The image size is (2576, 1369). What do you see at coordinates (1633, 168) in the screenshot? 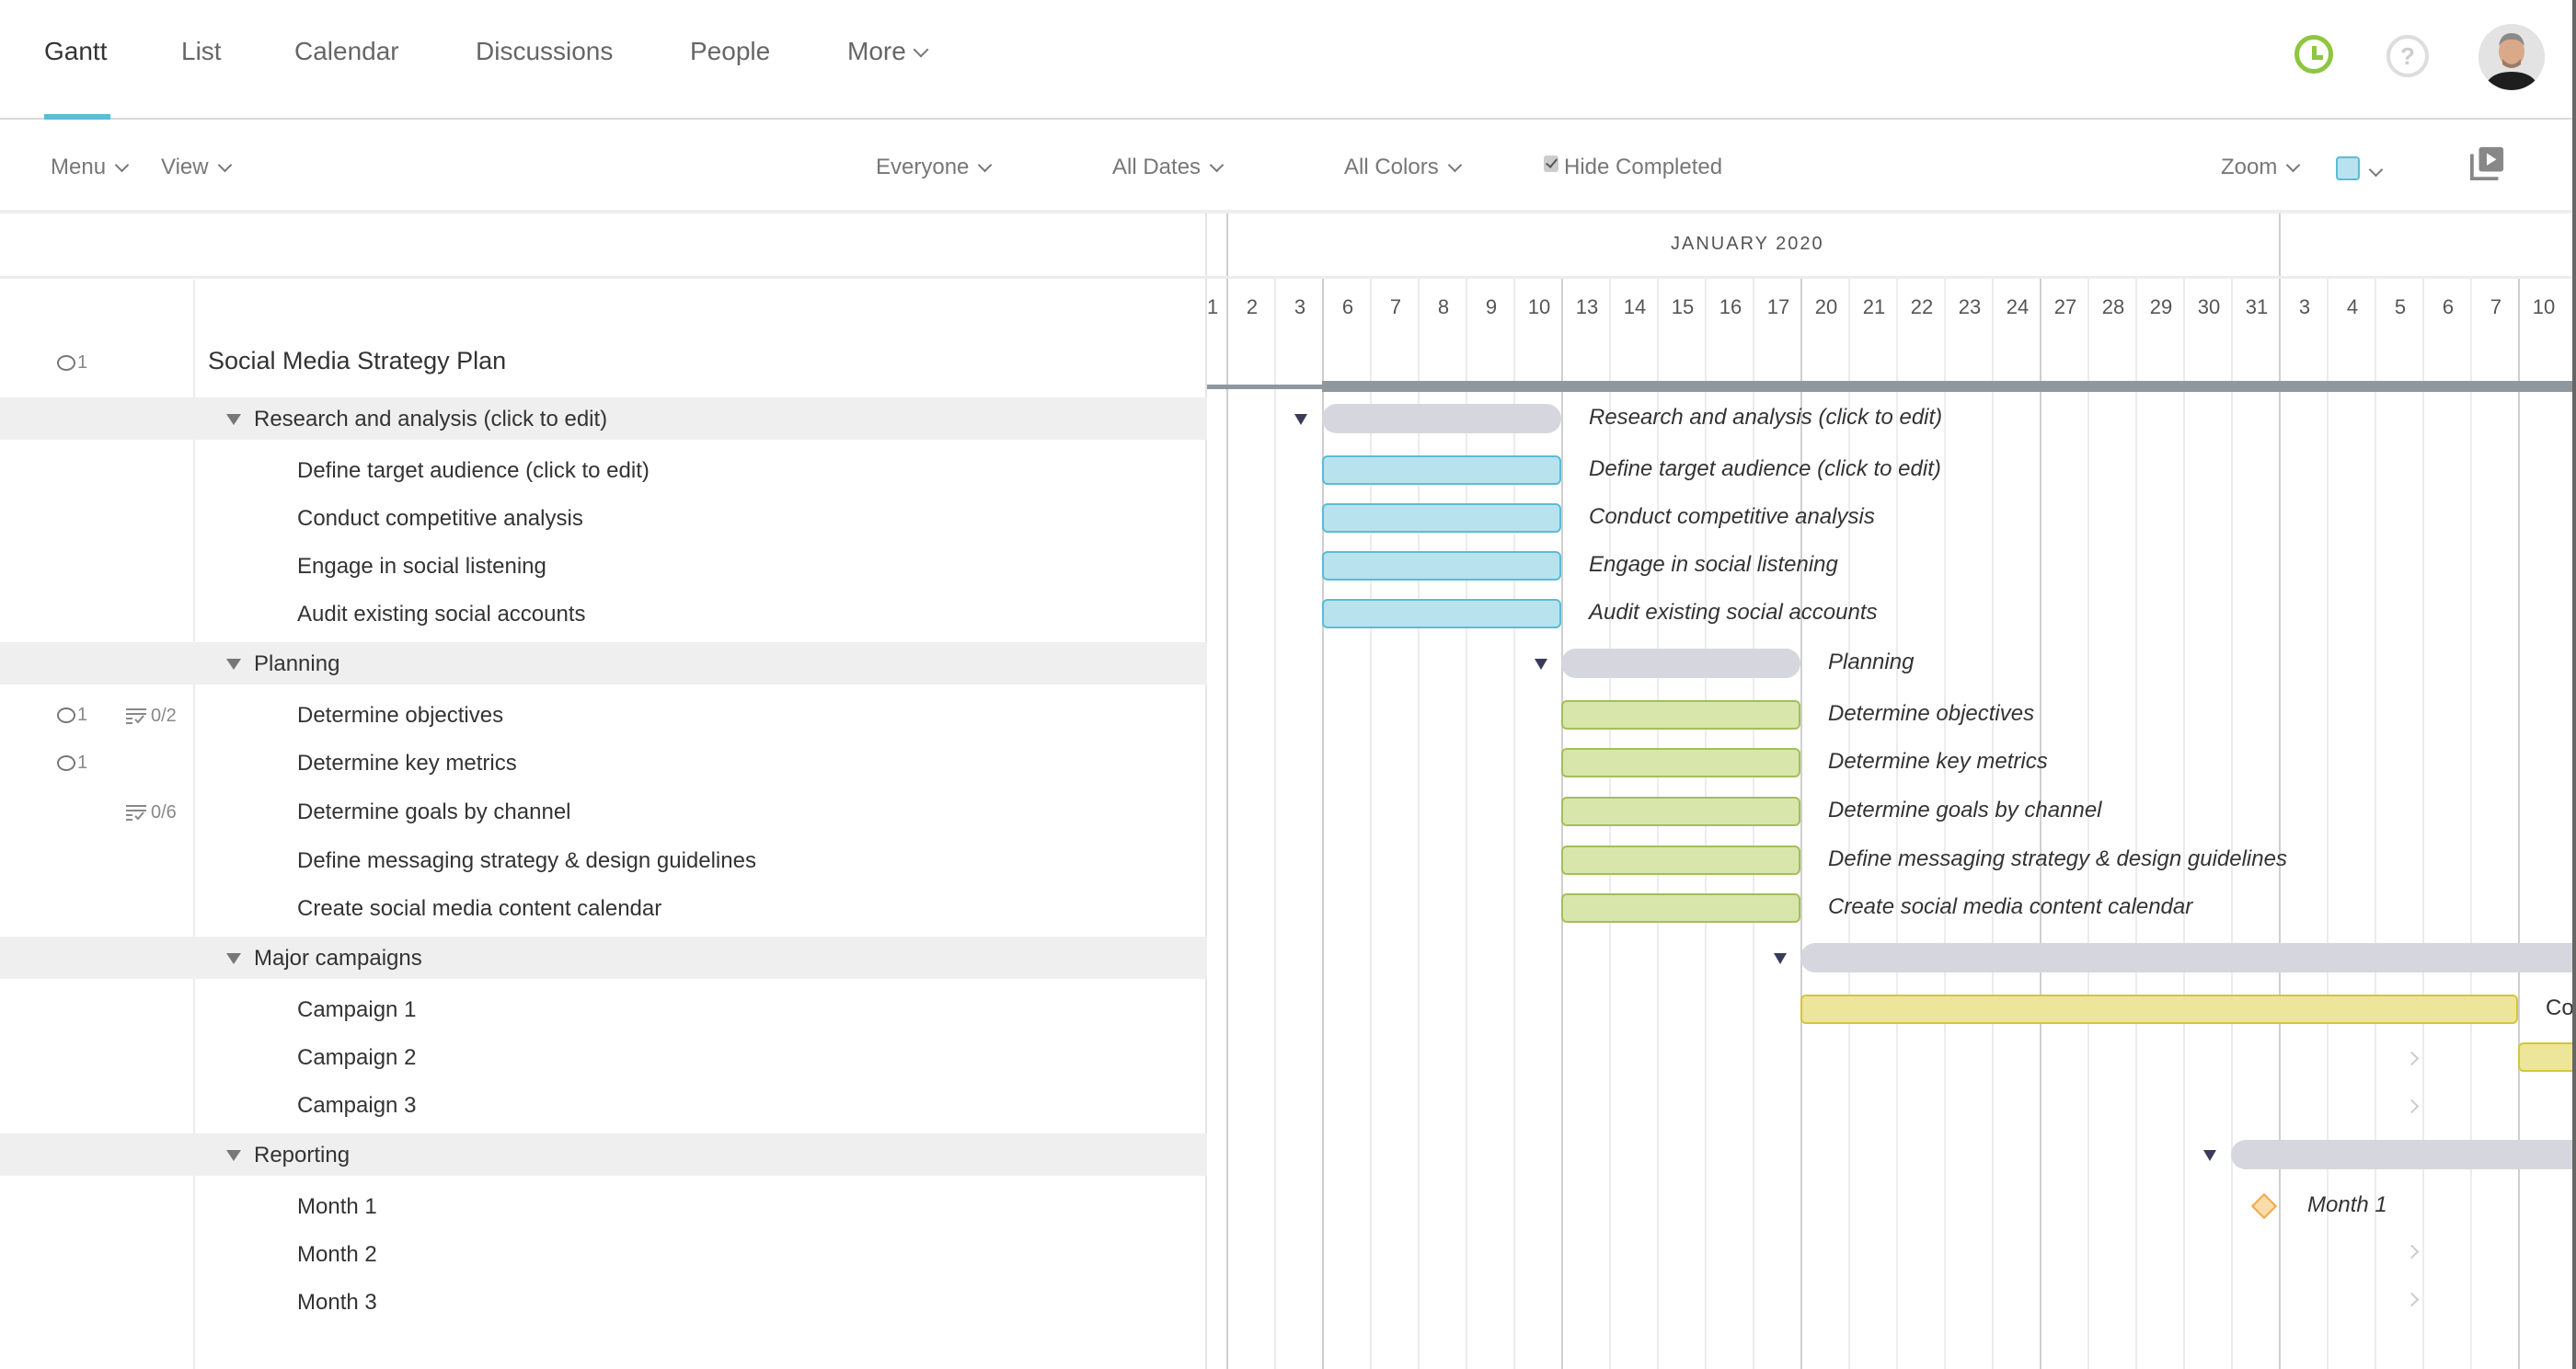
I see `hide-completed-toggle: Hide Completed` at bounding box center [1633, 168].